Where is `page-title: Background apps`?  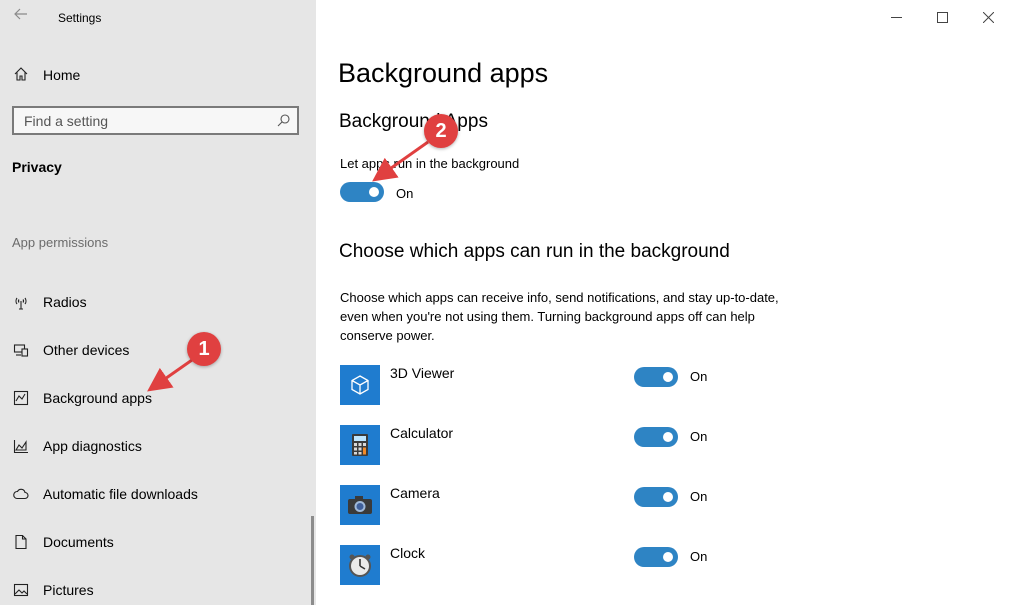 page-title: Background apps is located at coordinates (443, 73).